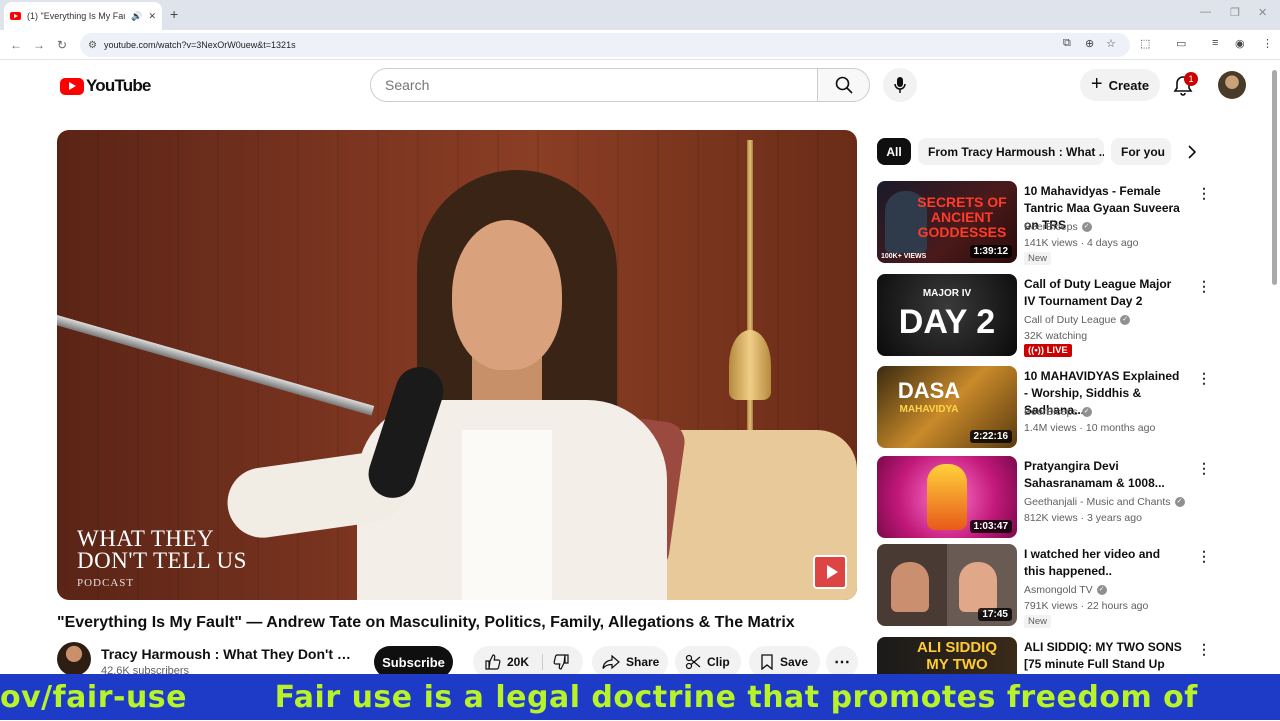  I want to click on menu-icon: ⋮, so click(1267, 43).